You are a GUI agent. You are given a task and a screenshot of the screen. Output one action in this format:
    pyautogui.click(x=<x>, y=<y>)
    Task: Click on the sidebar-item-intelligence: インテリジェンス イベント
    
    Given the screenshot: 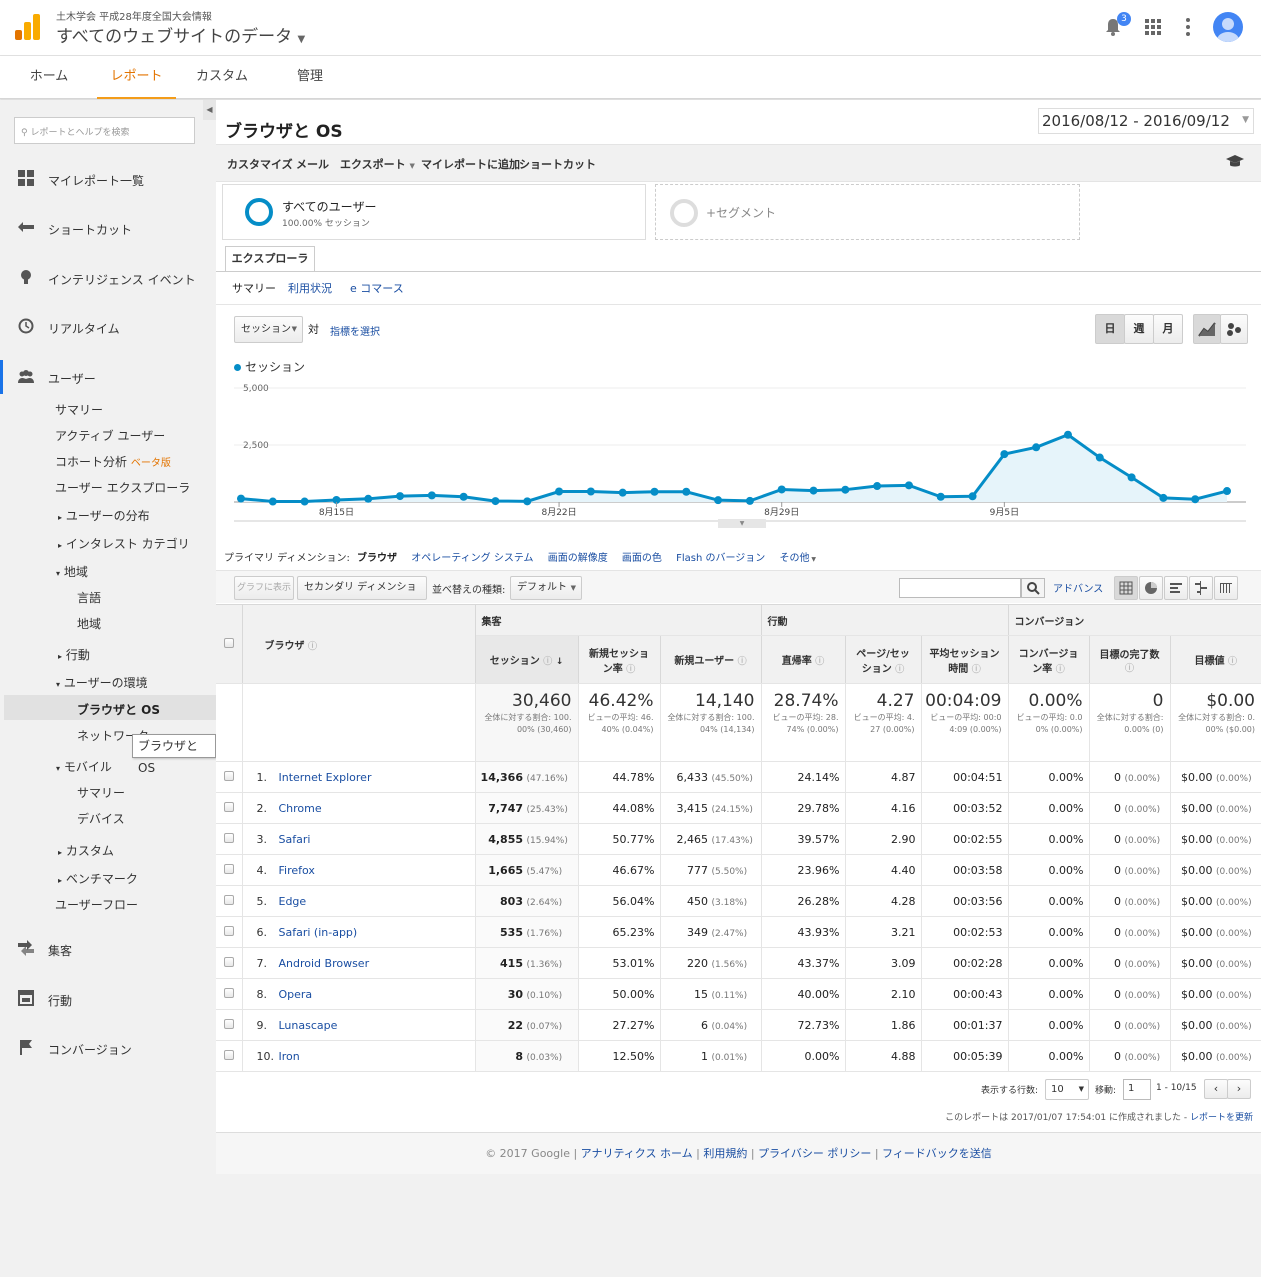 What is the action you would take?
    pyautogui.click(x=108, y=279)
    